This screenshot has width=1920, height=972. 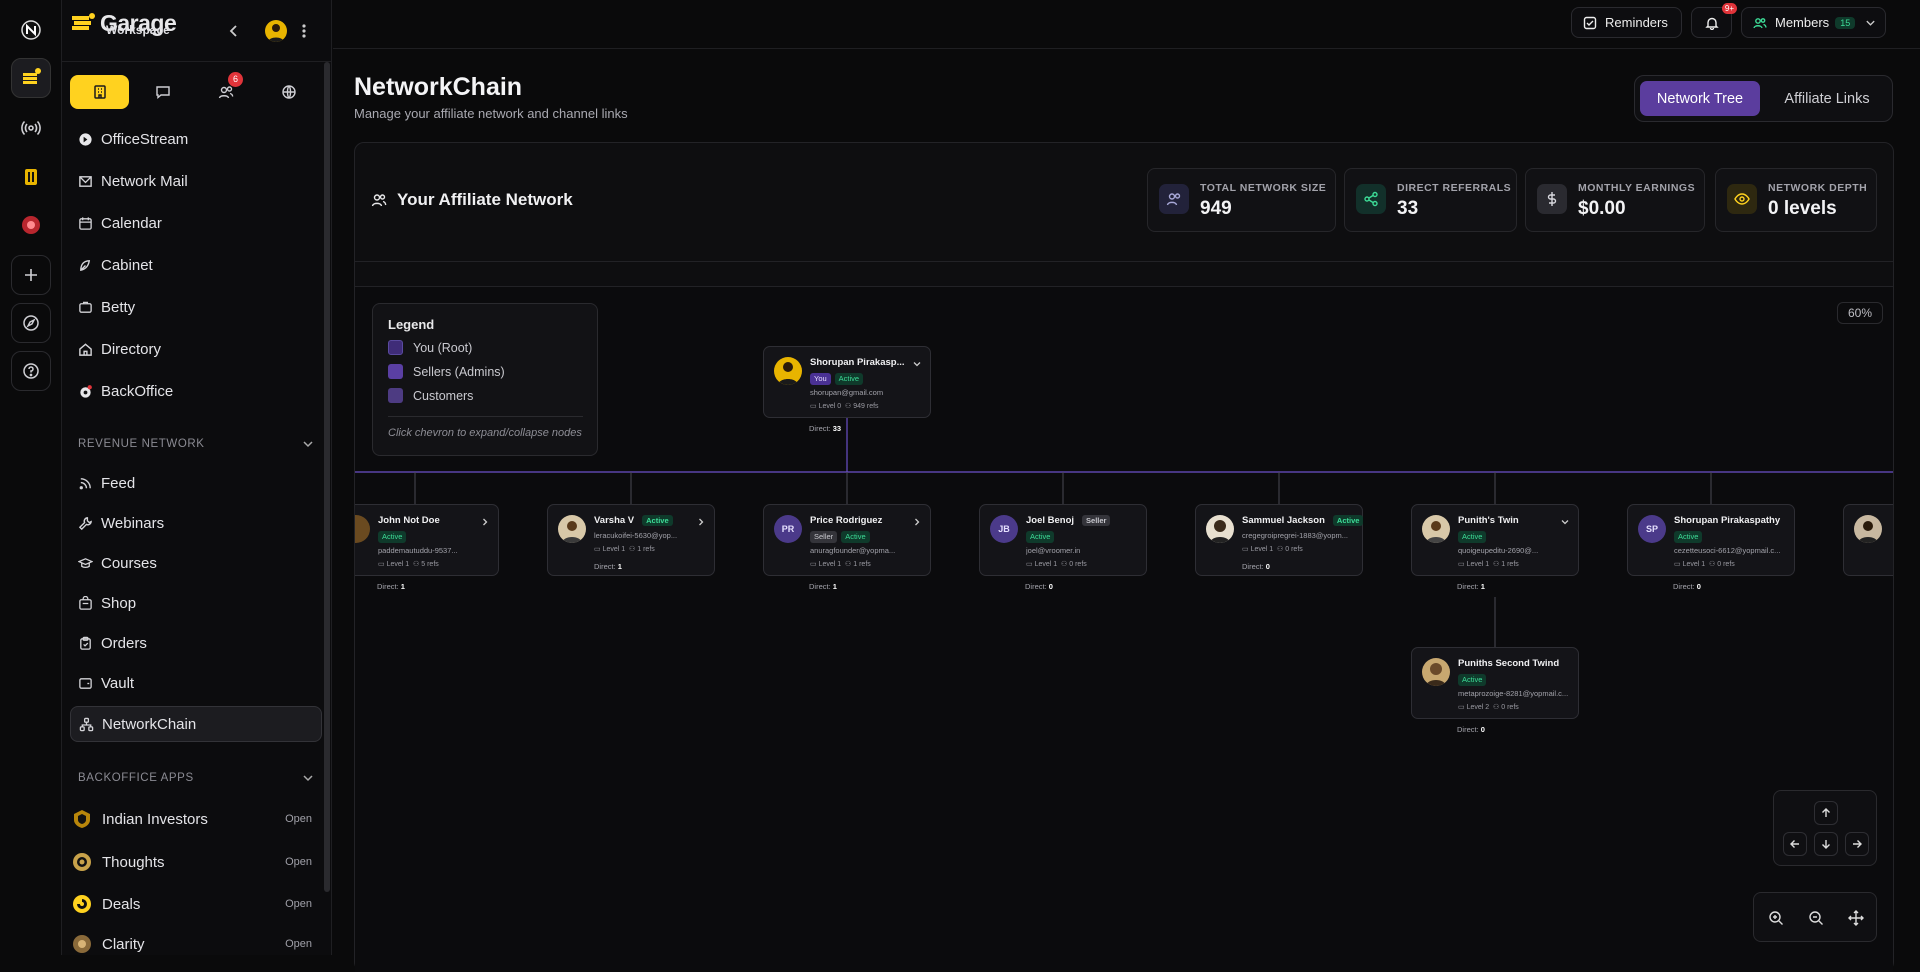 What do you see at coordinates (1826, 844) in the screenshot?
I see `pan-down-button` at bounding box center [1826, 844].